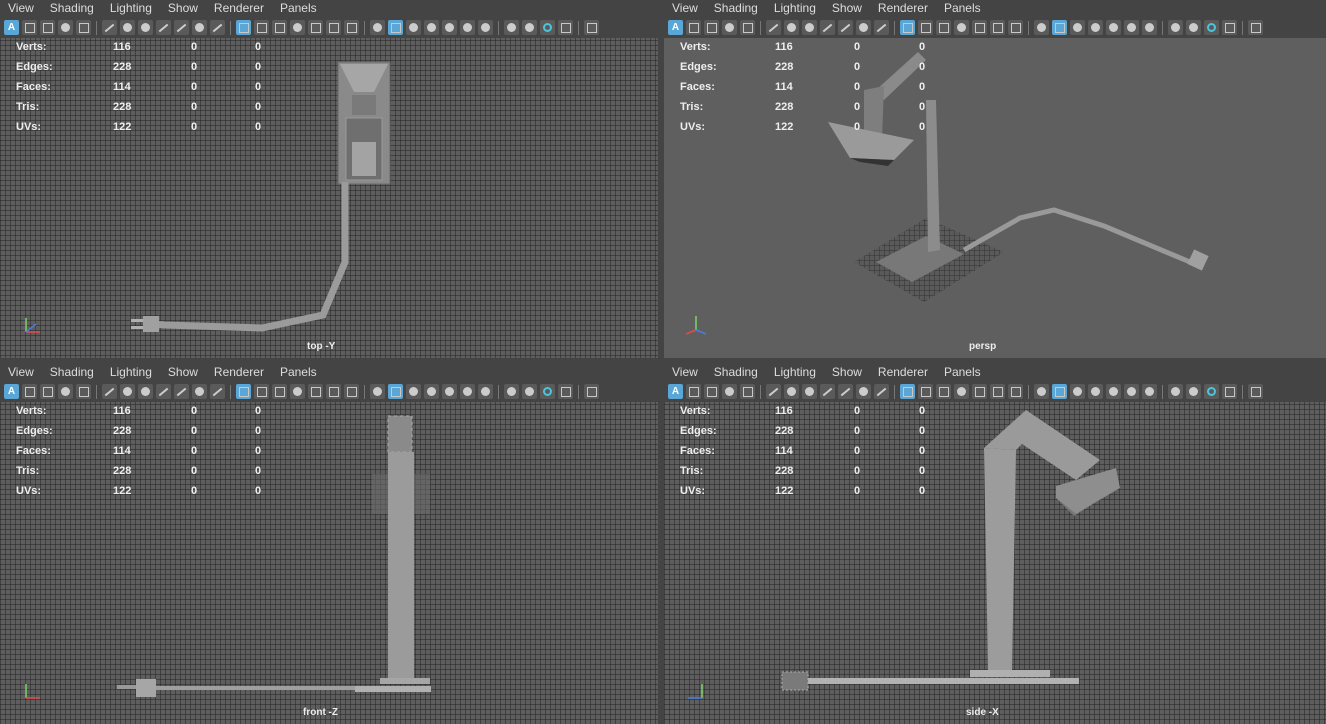 The width and height of the screenshot is (1326, 724). I want to click on camera-label: front -Z, so click(320, 712).